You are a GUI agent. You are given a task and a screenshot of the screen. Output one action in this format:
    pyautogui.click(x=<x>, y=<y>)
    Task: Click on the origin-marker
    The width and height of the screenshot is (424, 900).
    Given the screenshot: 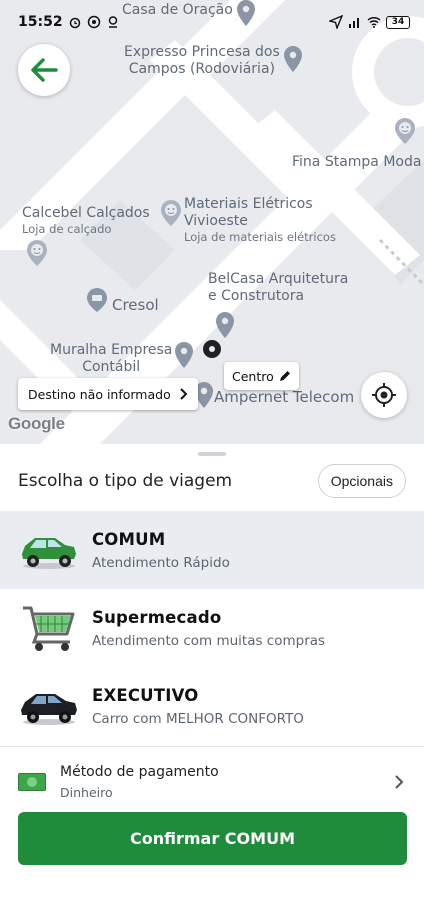 What is the action you would take?
    pyautogui.click(x=212, y=349)
    